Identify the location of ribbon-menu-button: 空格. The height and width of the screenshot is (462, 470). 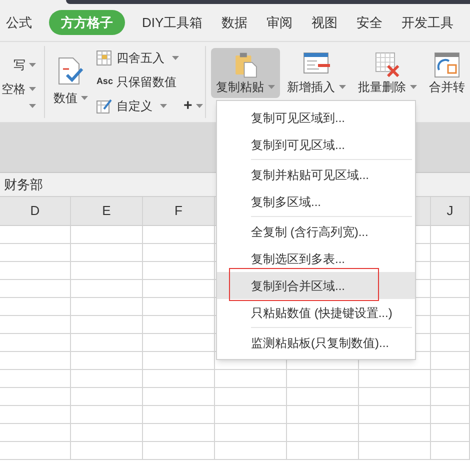
(18, 89).